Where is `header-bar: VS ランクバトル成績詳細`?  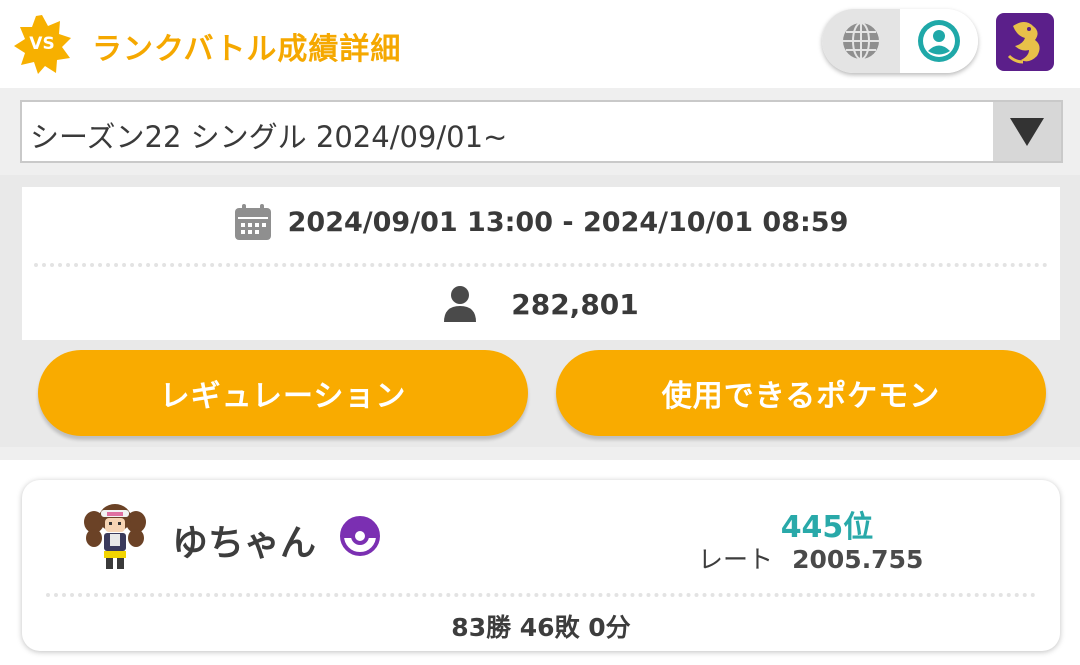
header-bar: VS ランクバトル成績詳細 is located at coordinates (540, 44).